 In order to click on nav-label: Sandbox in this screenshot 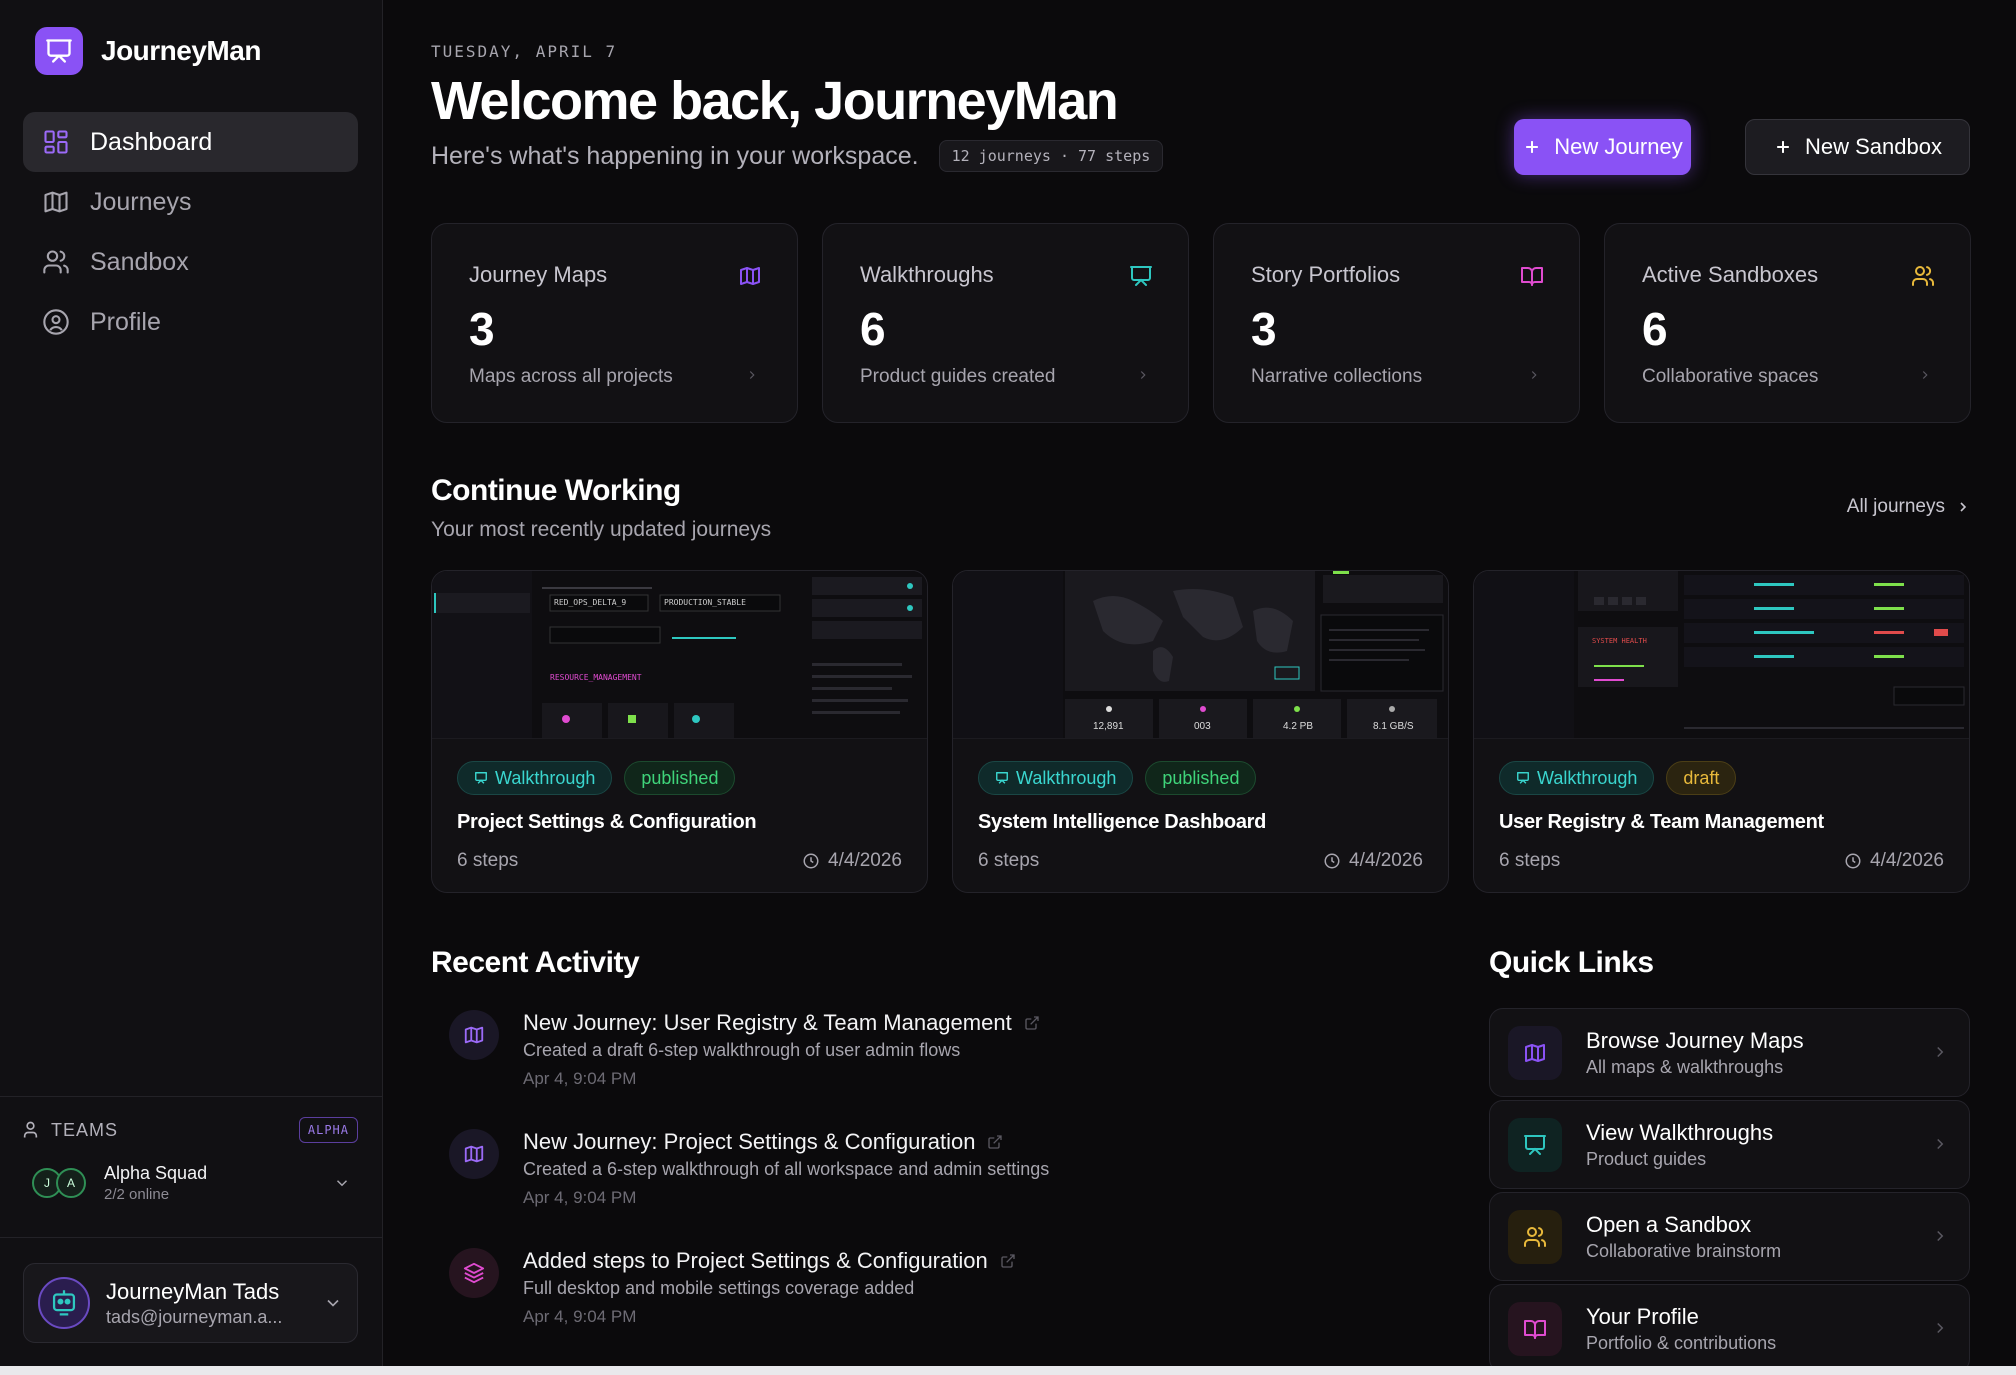, I will do `click(139, 261)`.